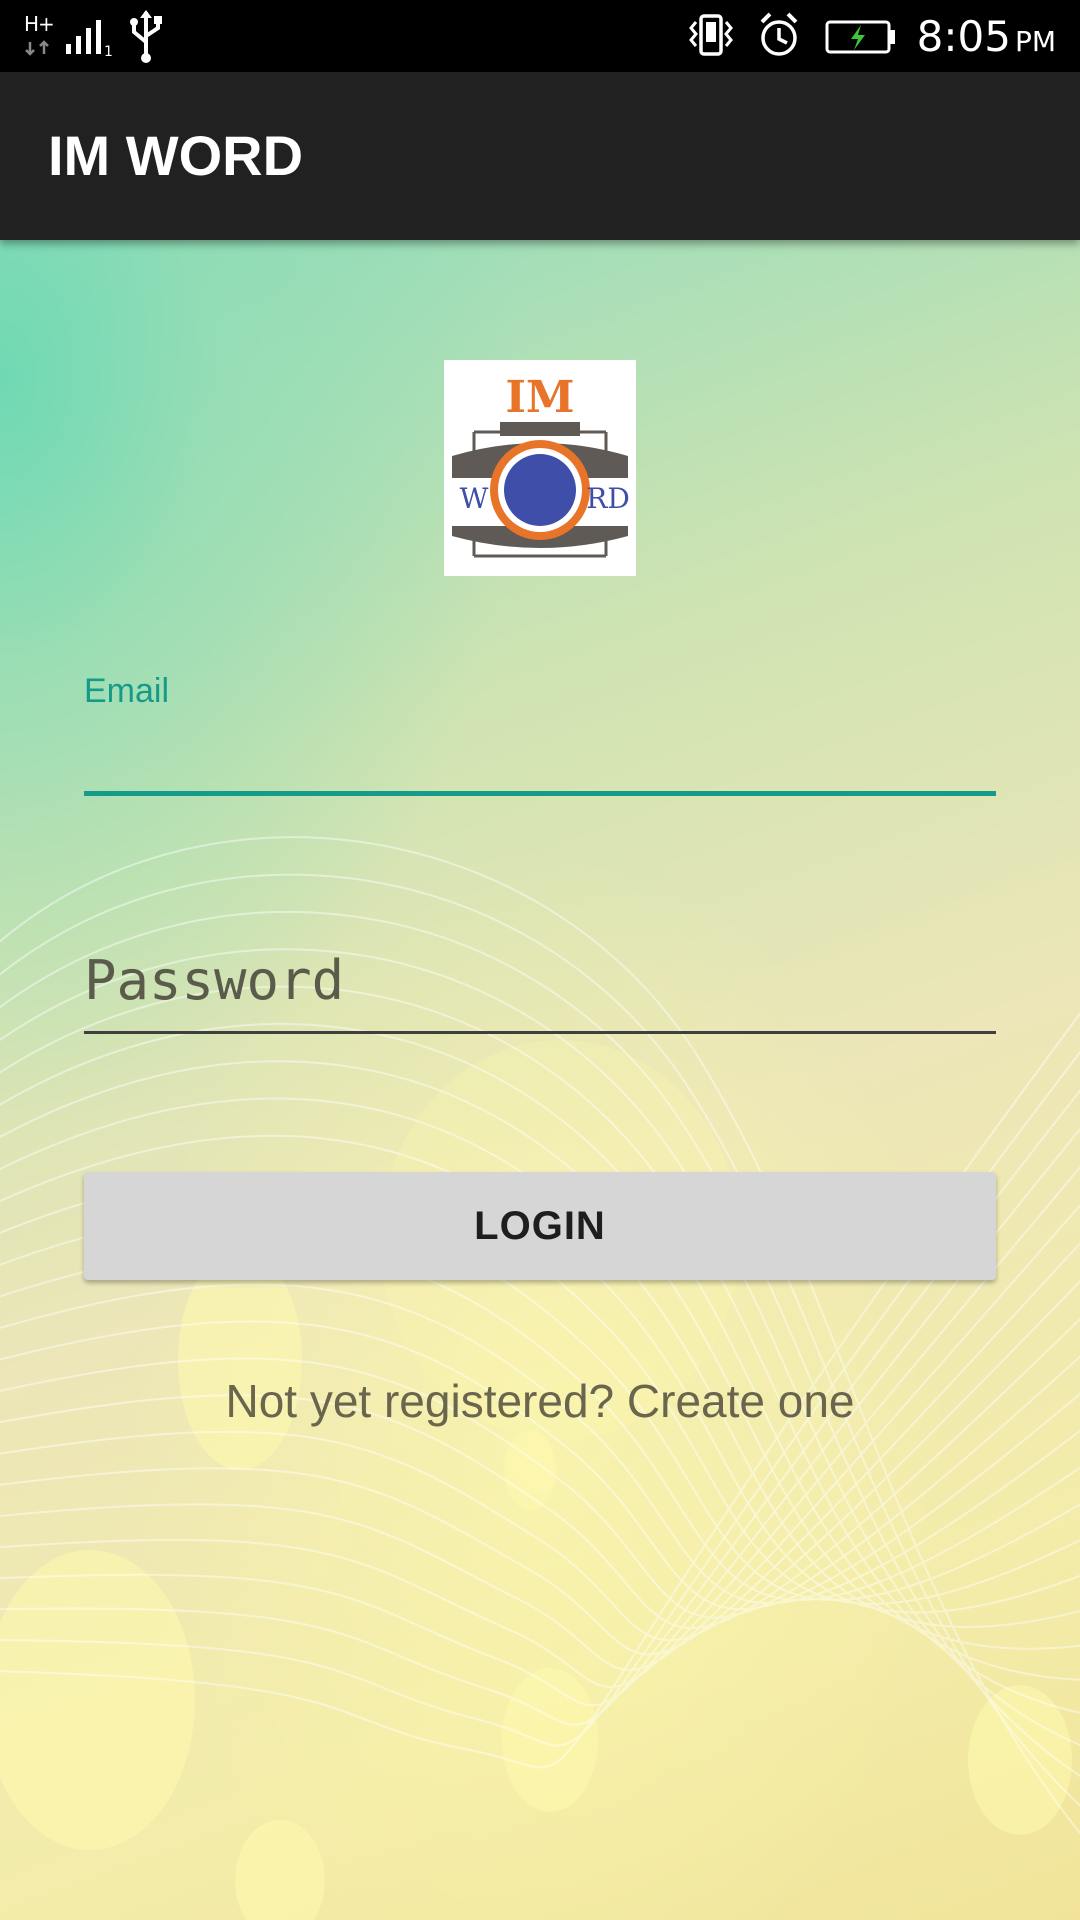  Describe the element at coordinates (540, 1226) in the screenshot. I see `login-button: LOGIN` at that location.